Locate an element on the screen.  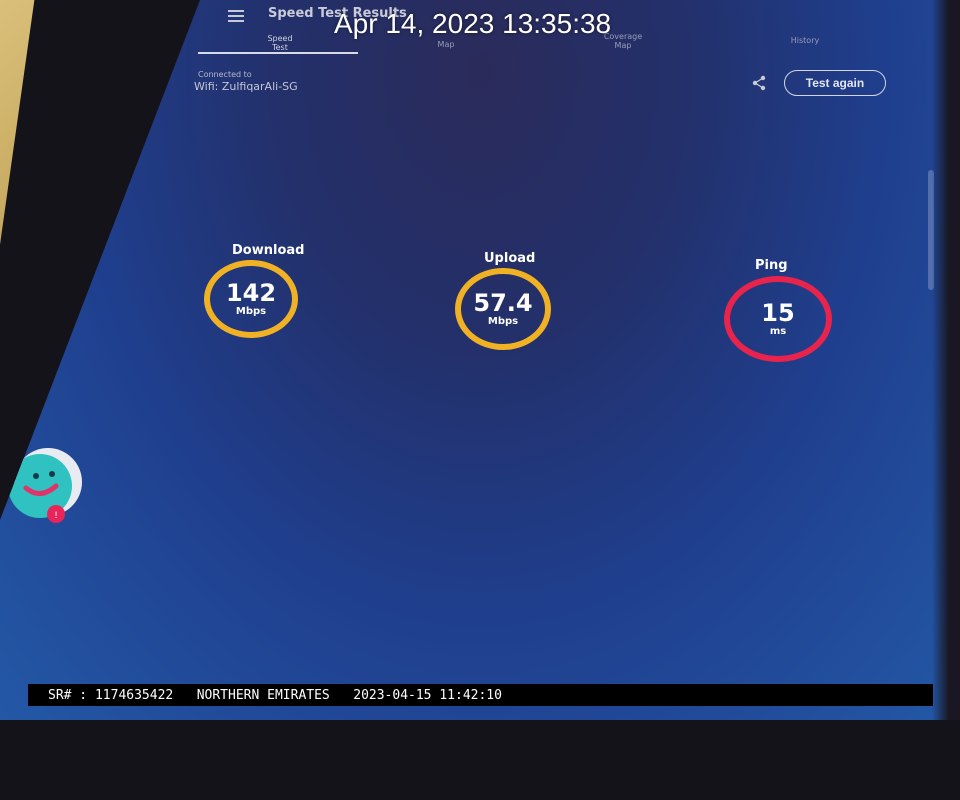
photo-timestamp: Apr 14, 2023 13:35:38 is located at coordinates (473, 23).